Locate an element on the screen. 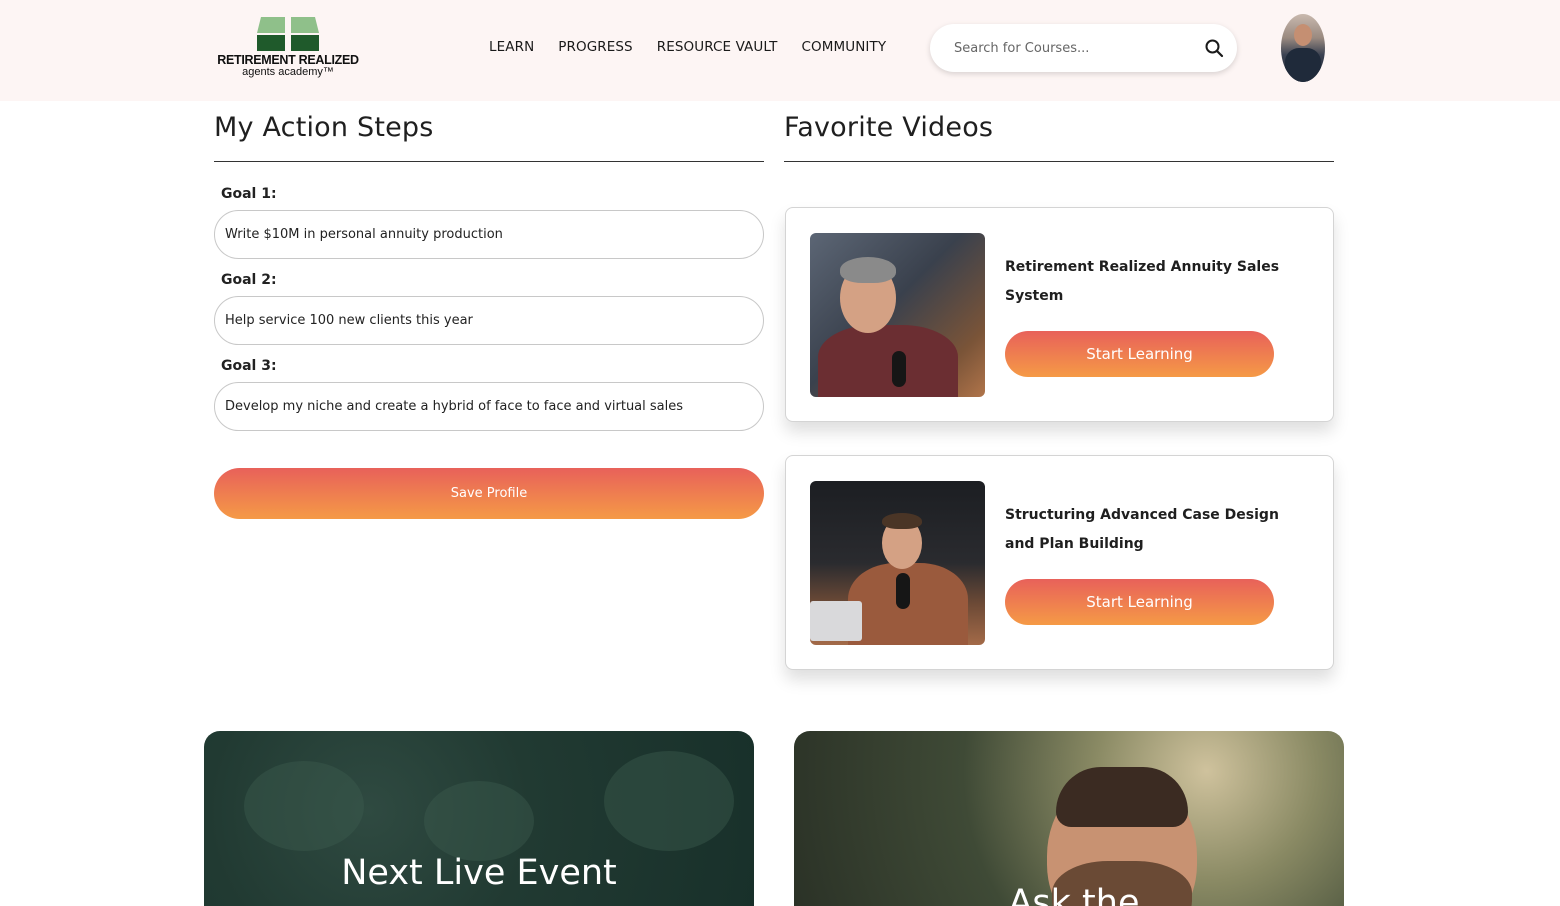 The image size is (1560, 906). user-avatar is located at coordinates (1303, 48).